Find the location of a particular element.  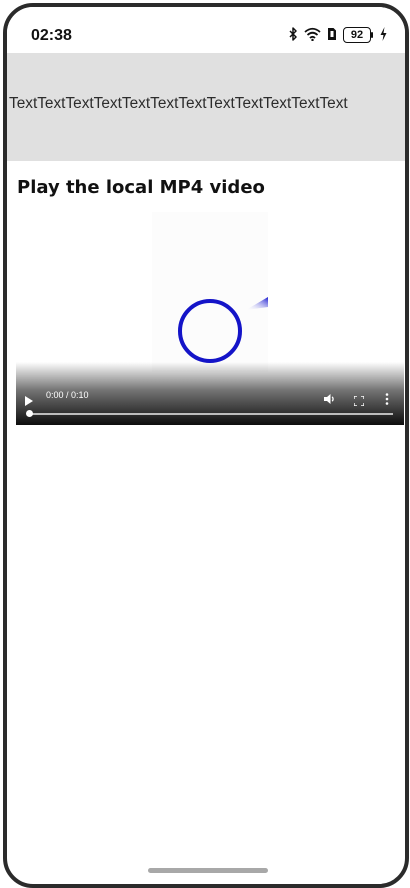

video-frame is located at coordinates (210, 292).